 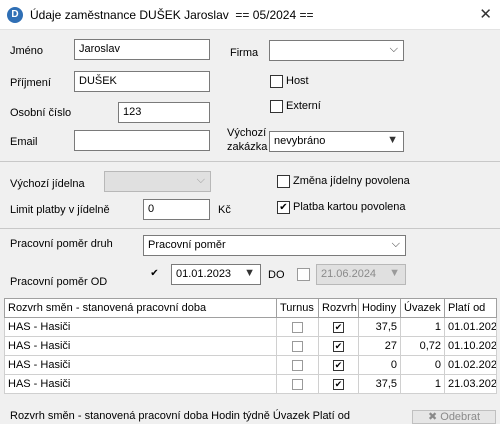 What do you see at coordinates (176, 209) in the screenshot?
I see `limit-input: 0` at bounding box center [176, 209].